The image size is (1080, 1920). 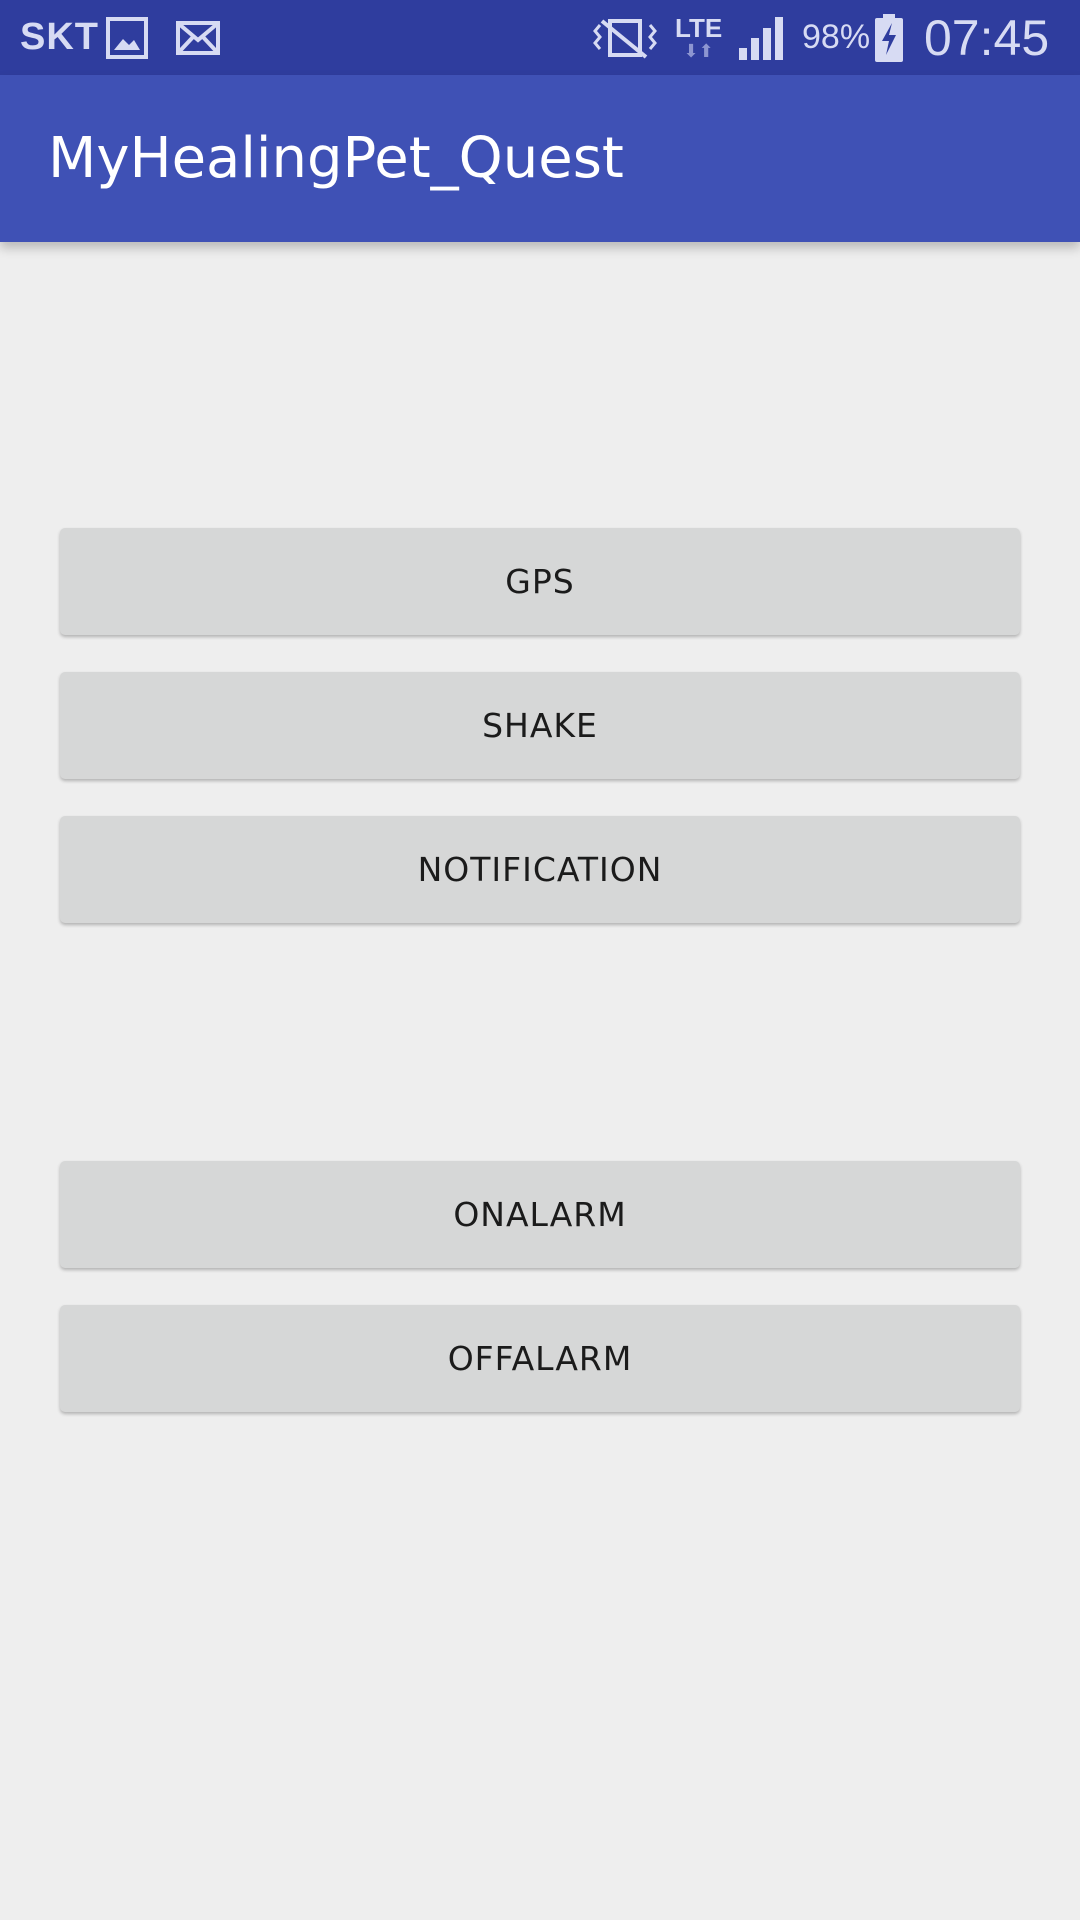 I want to click on mail-icon, so click(x=198, y=37).